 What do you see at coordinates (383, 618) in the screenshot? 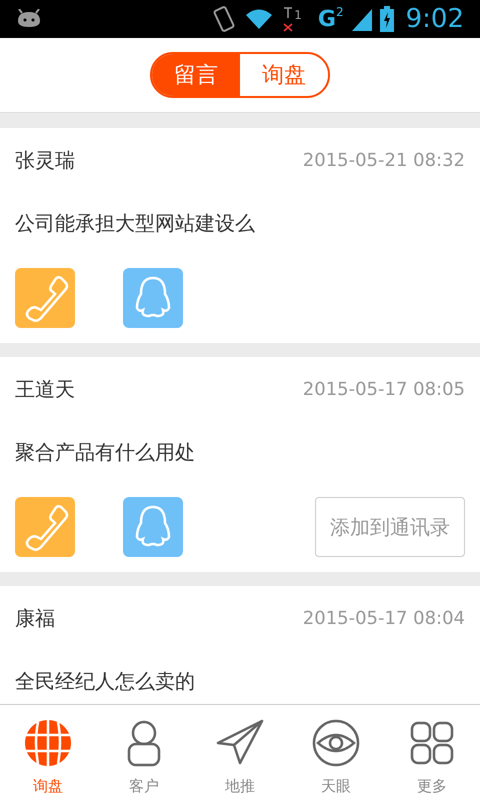
I see `message-time: 2015-05-17 08:04` at bounding box center [383, 618].